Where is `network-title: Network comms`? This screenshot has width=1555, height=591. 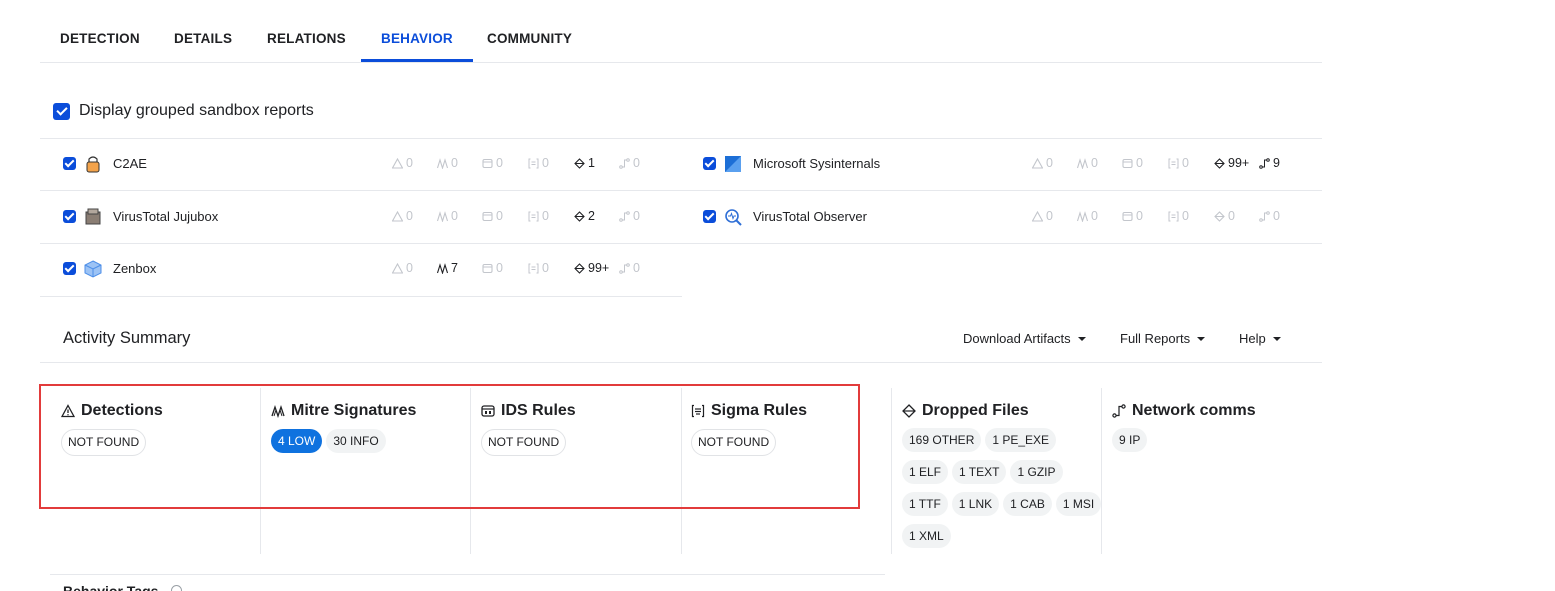
network-title: Network comms is located at coordinates (1194, 410).